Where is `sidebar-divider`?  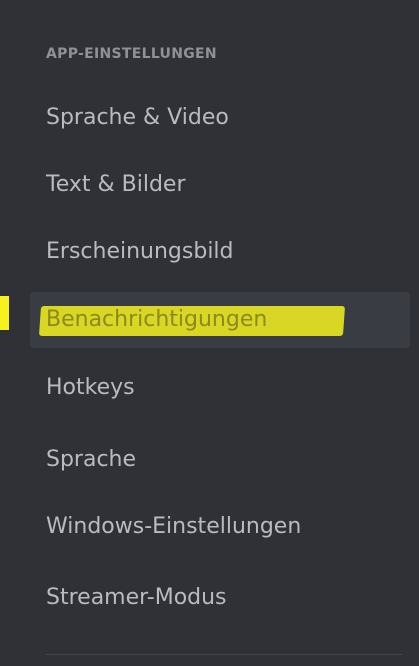 sidebar-divider is located at coordinates (224, 654).